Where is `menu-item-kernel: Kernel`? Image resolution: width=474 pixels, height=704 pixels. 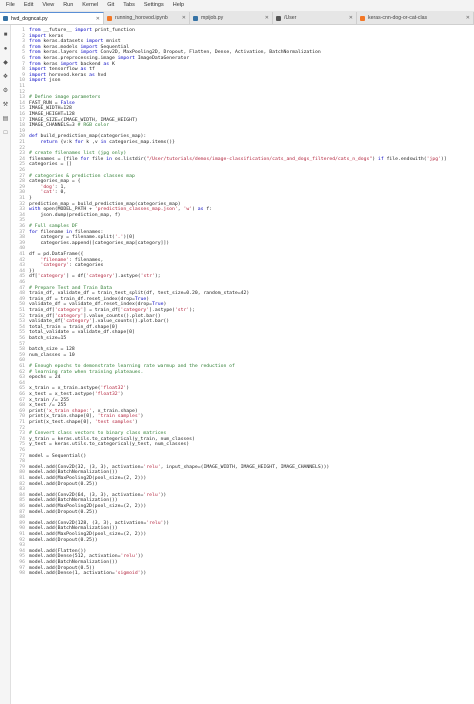
menu-item-kernel: Kernel is located at coordinates (90, 5).